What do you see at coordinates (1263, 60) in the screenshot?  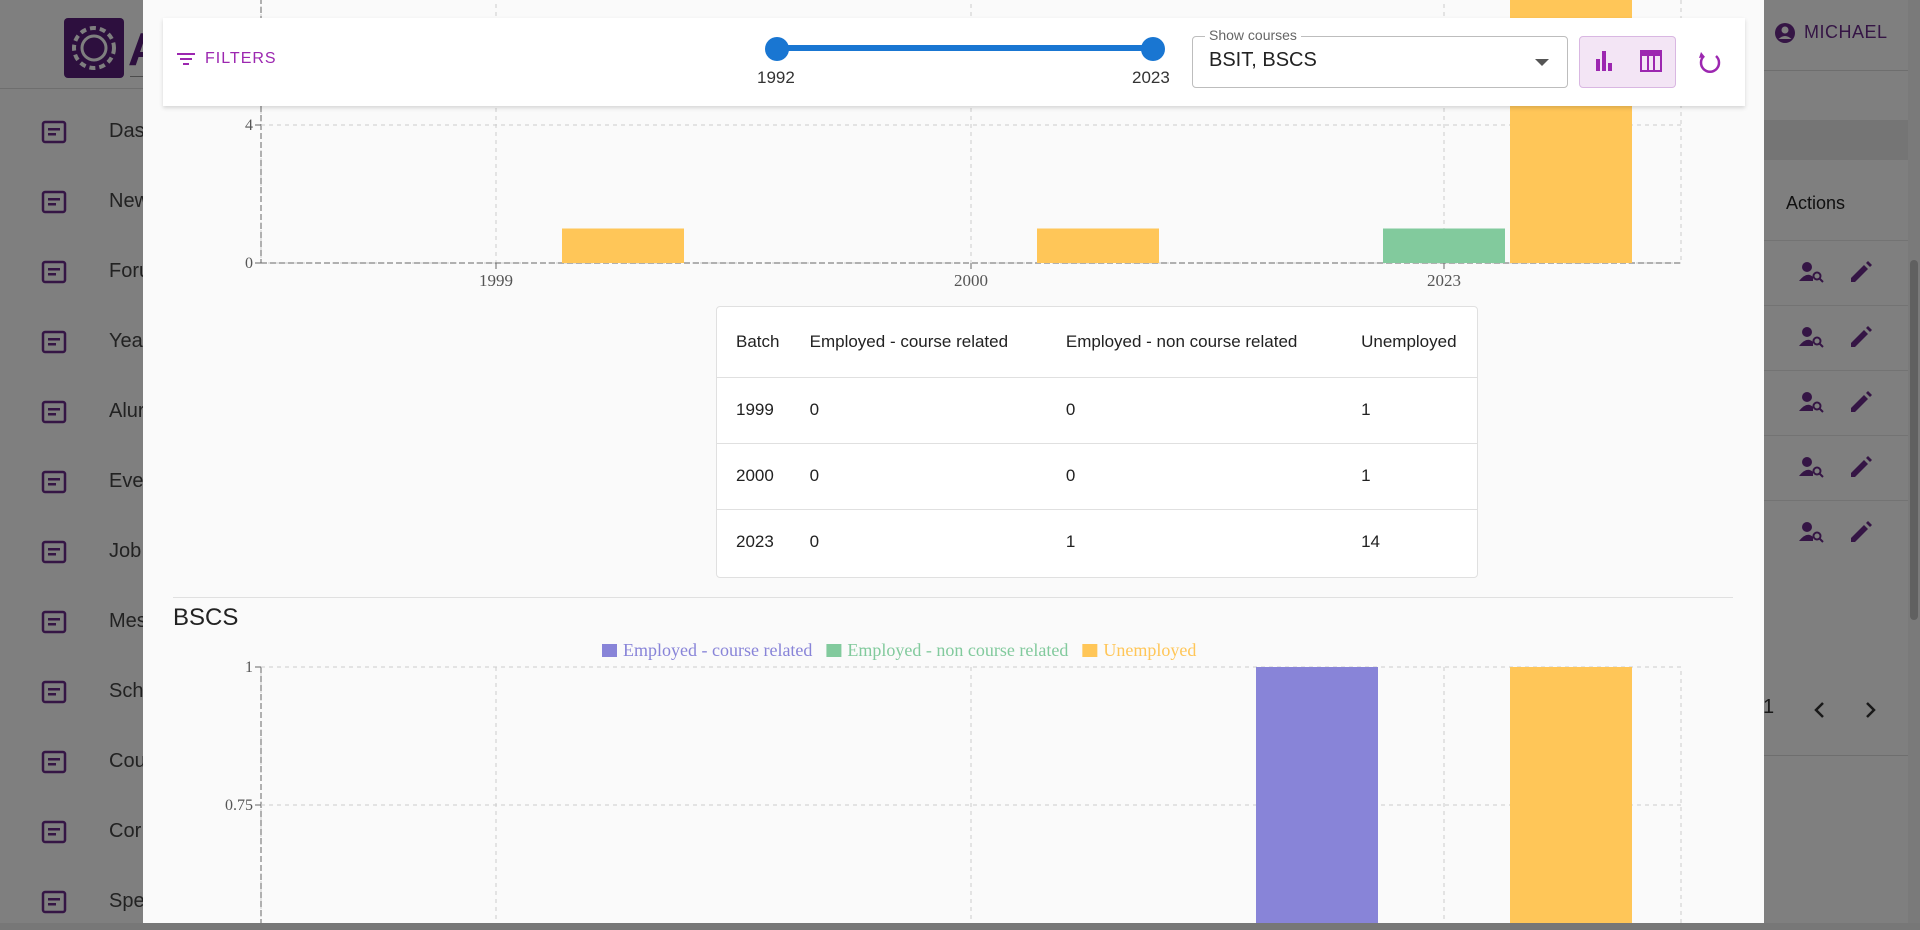 I see `courses-select-value: BSIT, BSCS` at bounding box center [1263, 60].